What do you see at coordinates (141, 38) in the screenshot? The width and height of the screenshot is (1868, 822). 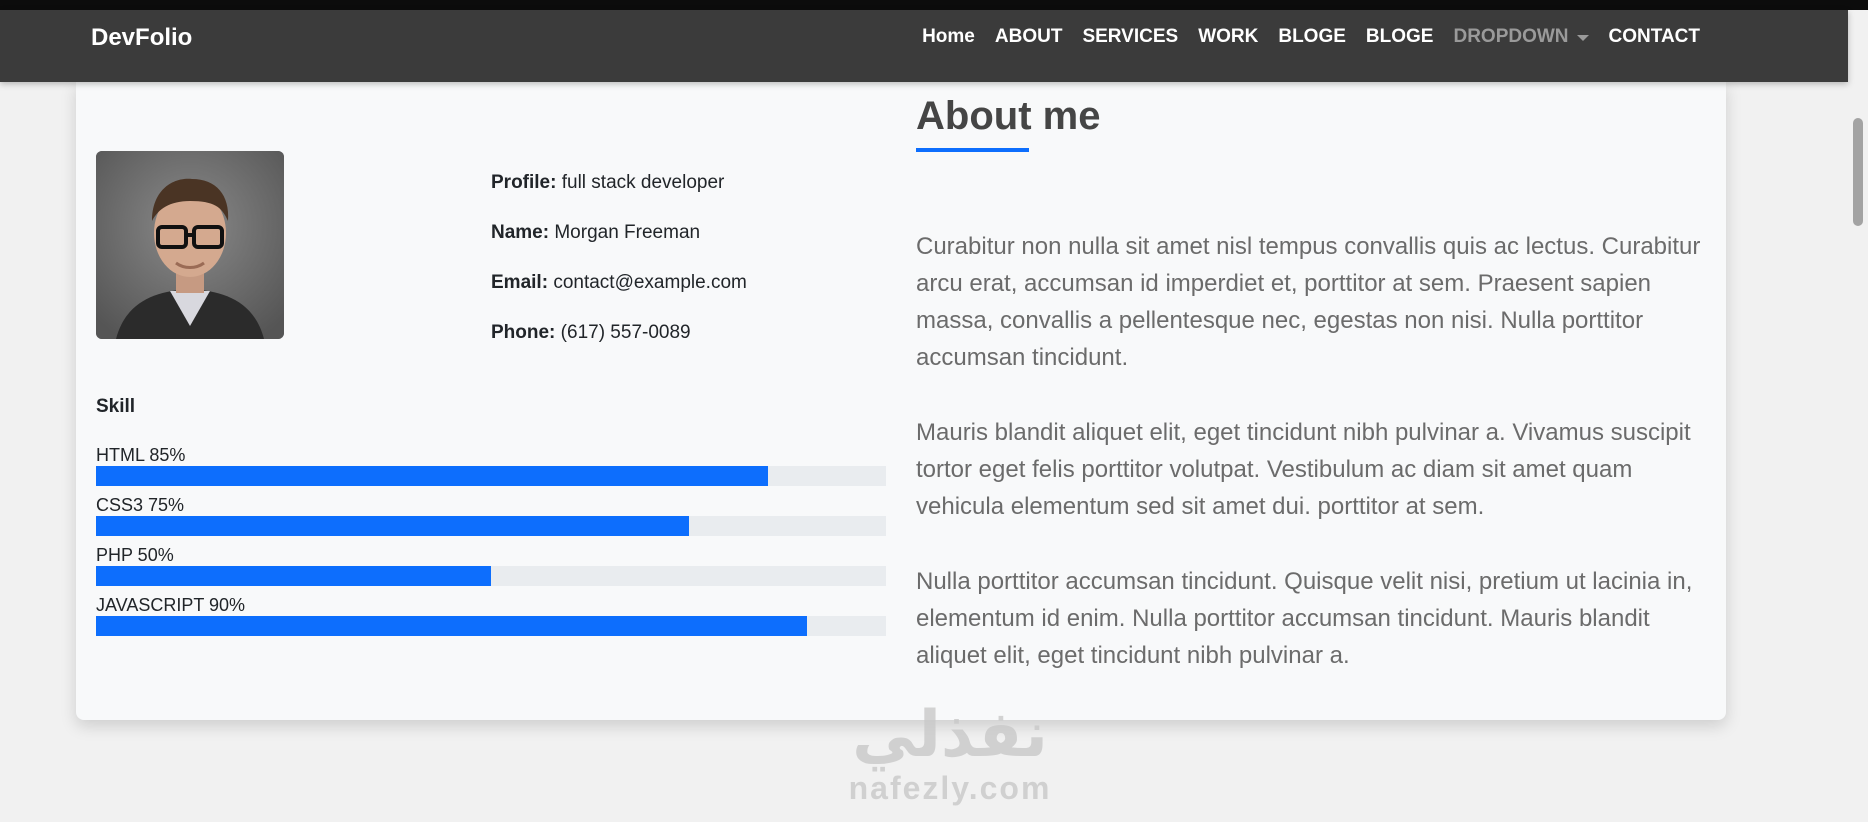 I see `brand-logo: DevFolio` at bounding box center [141, 38].